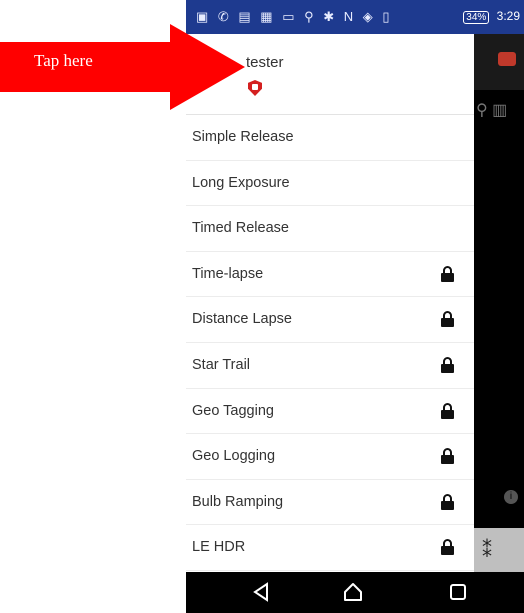  Describe the element at coordinates (458, 592) in the screenshot. I see `recent-apps-icon` at that location.